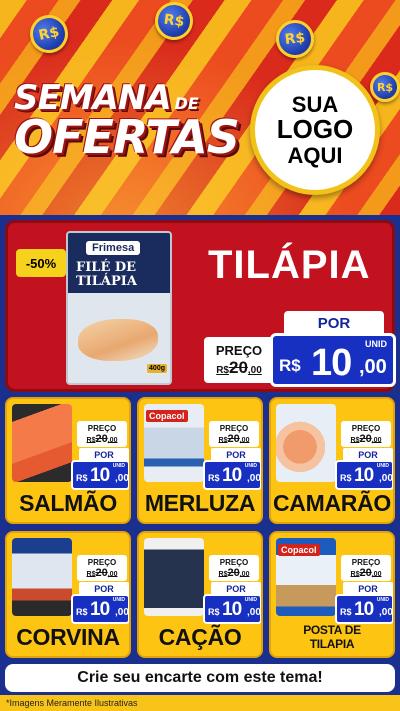  I want to click on product-name: CAMARÃO, so click(332, 503).